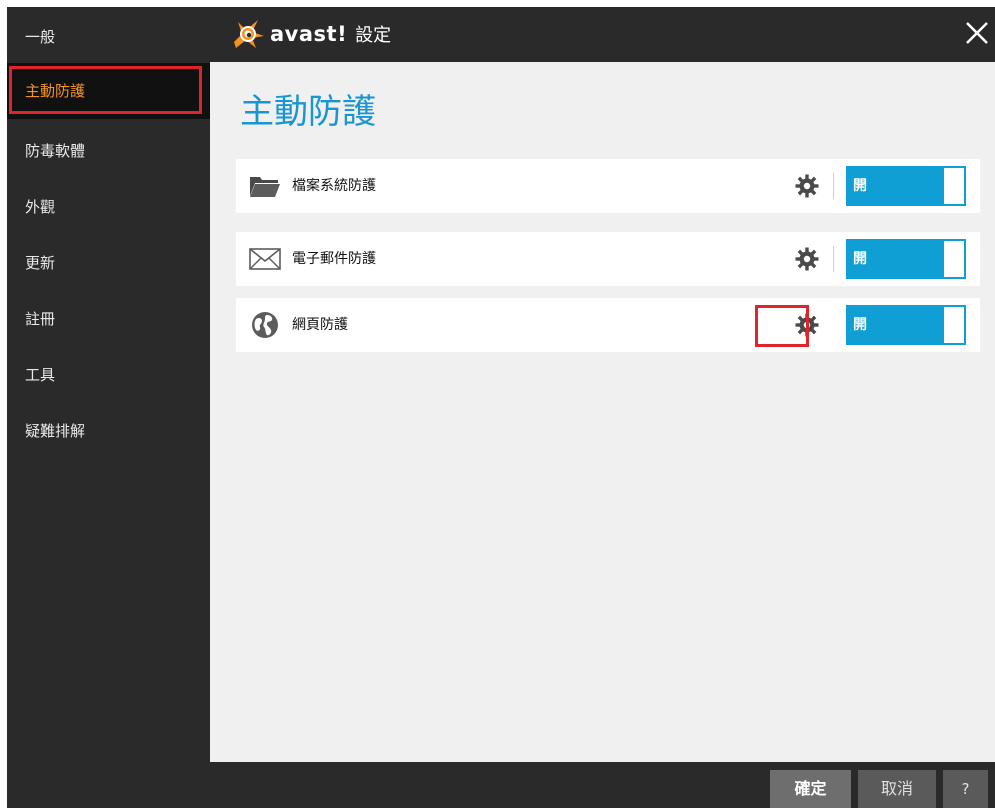  Describe the element at coordinates (249, 34) in the screenshot. I see `avast-ball-icon` at that location.